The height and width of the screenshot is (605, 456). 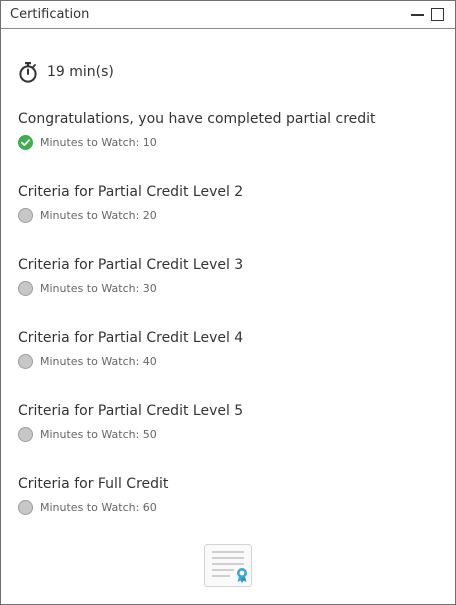 I want to click on minutes-label: Minutes to Watch: 40, so click(x=98, y=361).